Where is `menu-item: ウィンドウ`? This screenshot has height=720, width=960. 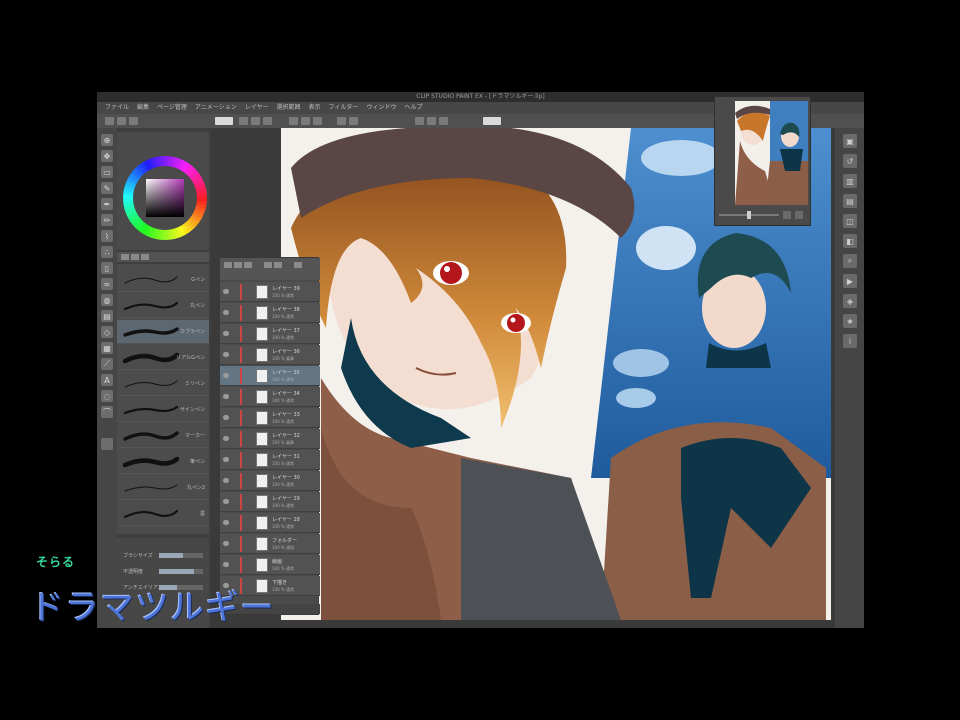 menu-item: ウィンドウ is located at coordinates (381, 108).